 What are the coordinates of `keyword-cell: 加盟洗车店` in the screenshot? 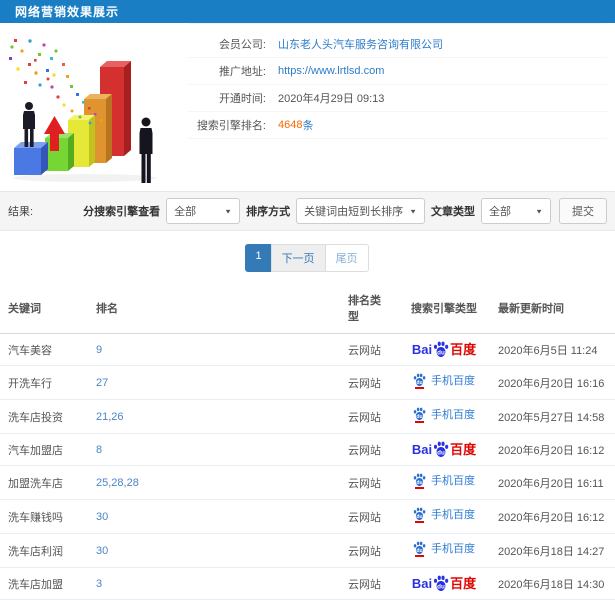 It's located at (44, 482).